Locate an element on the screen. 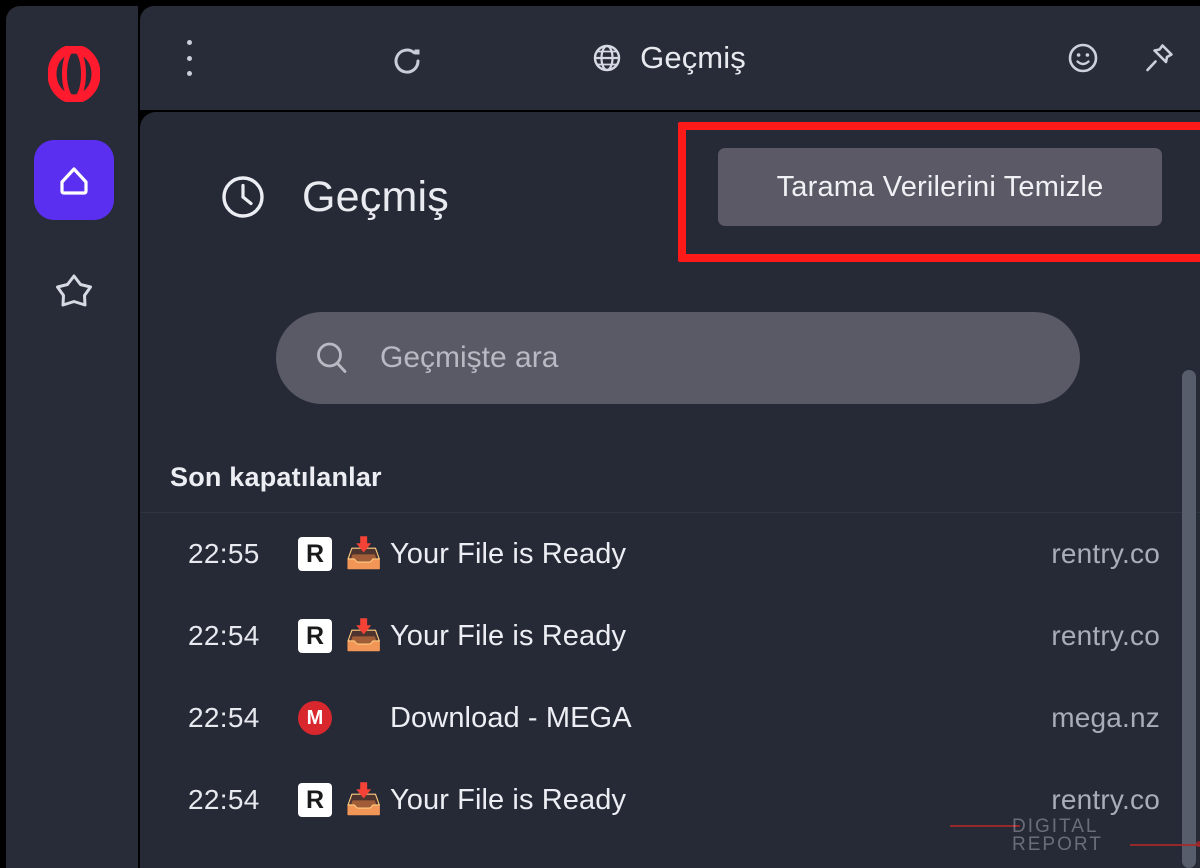 The height and width of the screenshot is (868, 1200). favicon-letter: M is located at coordinates (315, 718).